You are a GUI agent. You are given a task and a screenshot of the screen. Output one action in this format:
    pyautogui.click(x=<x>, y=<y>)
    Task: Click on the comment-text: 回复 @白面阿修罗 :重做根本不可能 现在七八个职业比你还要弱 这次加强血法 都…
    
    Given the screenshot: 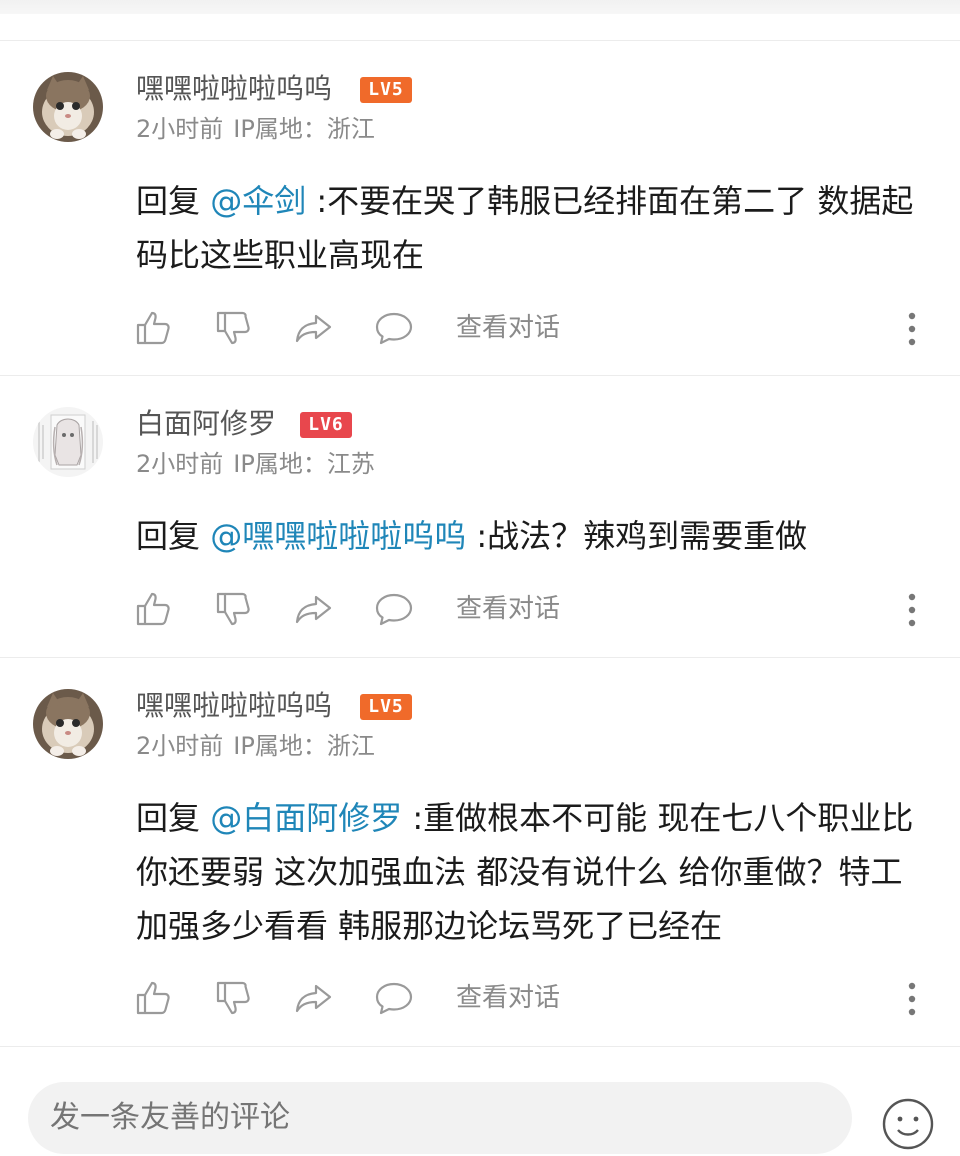 What is the action you would take?
    pyautogui.click(x=531, y=872)
    